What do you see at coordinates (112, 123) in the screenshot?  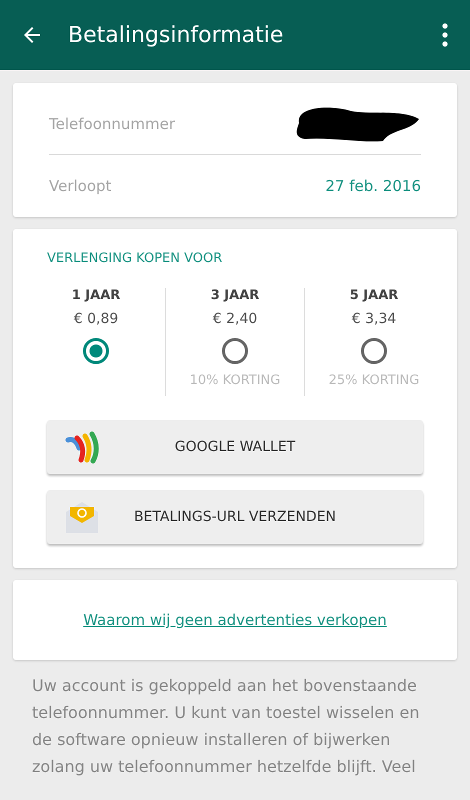 I see `field-label: Telefoonnummer` at bounding box center [112, 123].